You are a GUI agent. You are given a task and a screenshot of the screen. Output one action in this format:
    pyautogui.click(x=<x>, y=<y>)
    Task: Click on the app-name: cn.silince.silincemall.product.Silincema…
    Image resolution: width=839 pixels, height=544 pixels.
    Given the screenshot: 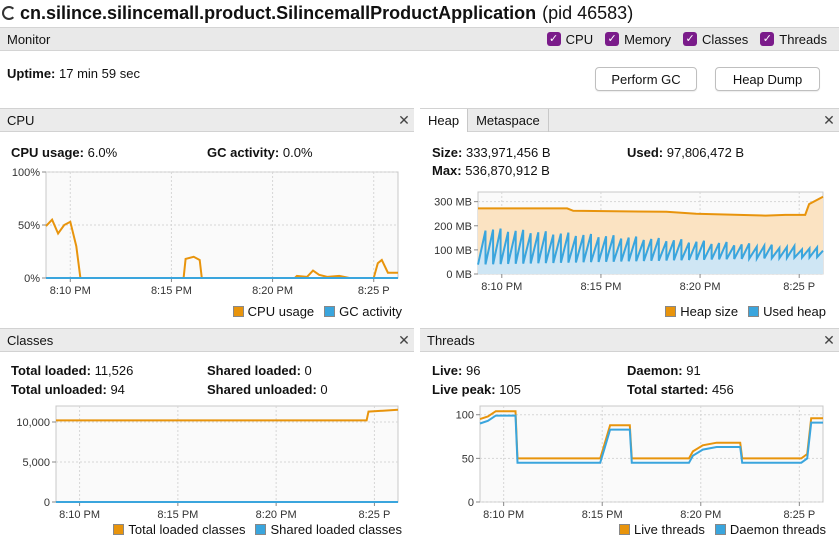 What is the action you would take?
    pyautogui.click(x=278, y=12)
    